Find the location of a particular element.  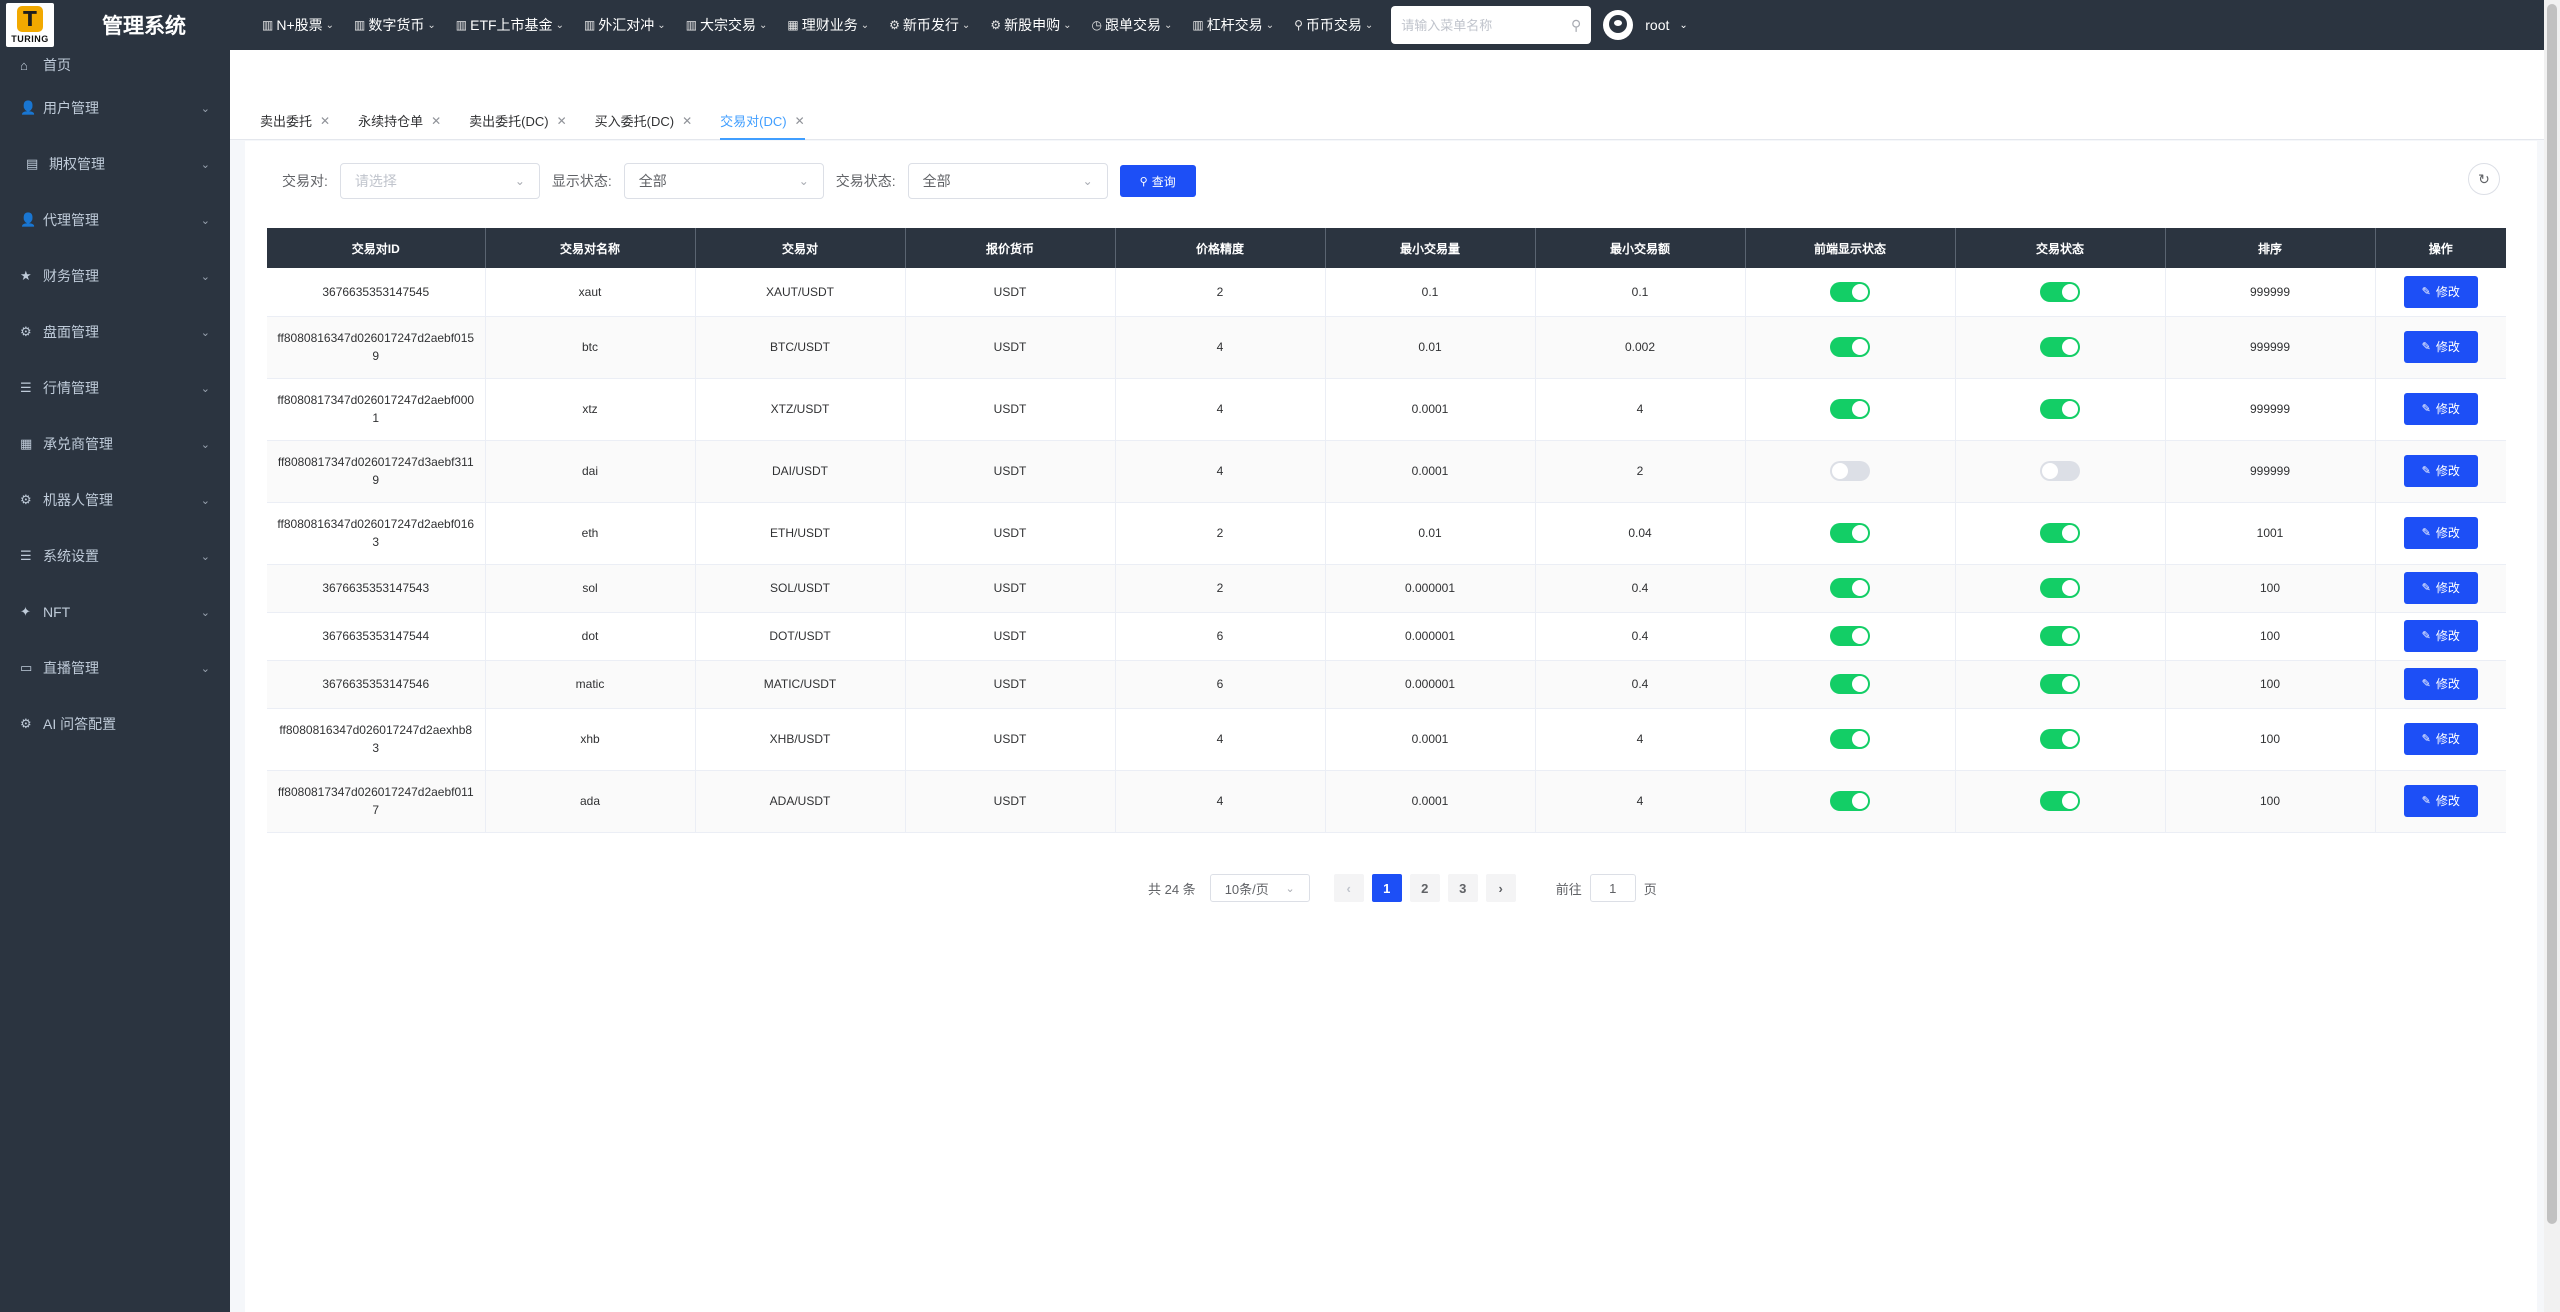

nav-item-2: ▥ 数字货币 ⌄ is located at coordinates (395, 25).